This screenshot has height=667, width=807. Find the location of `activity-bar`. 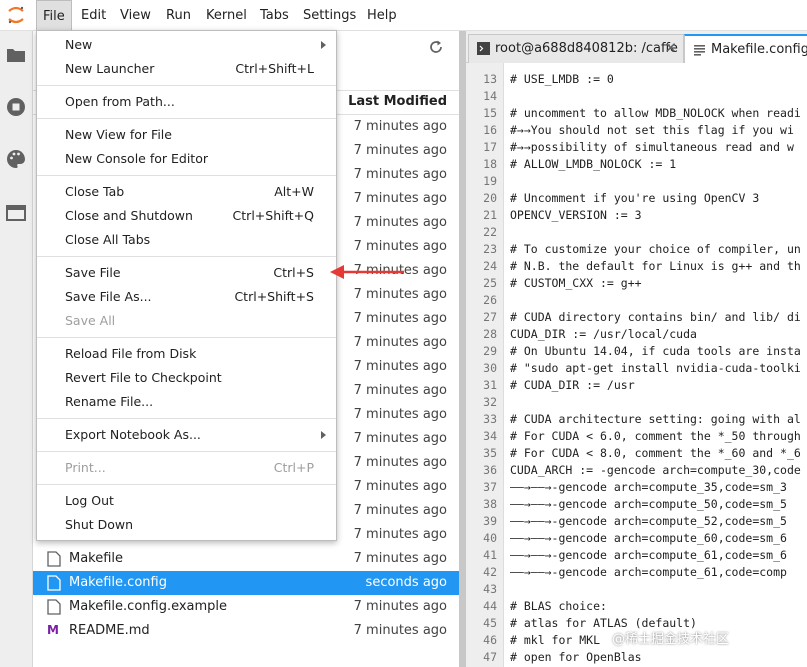

activity-bar is located at coordinates (16, 349).